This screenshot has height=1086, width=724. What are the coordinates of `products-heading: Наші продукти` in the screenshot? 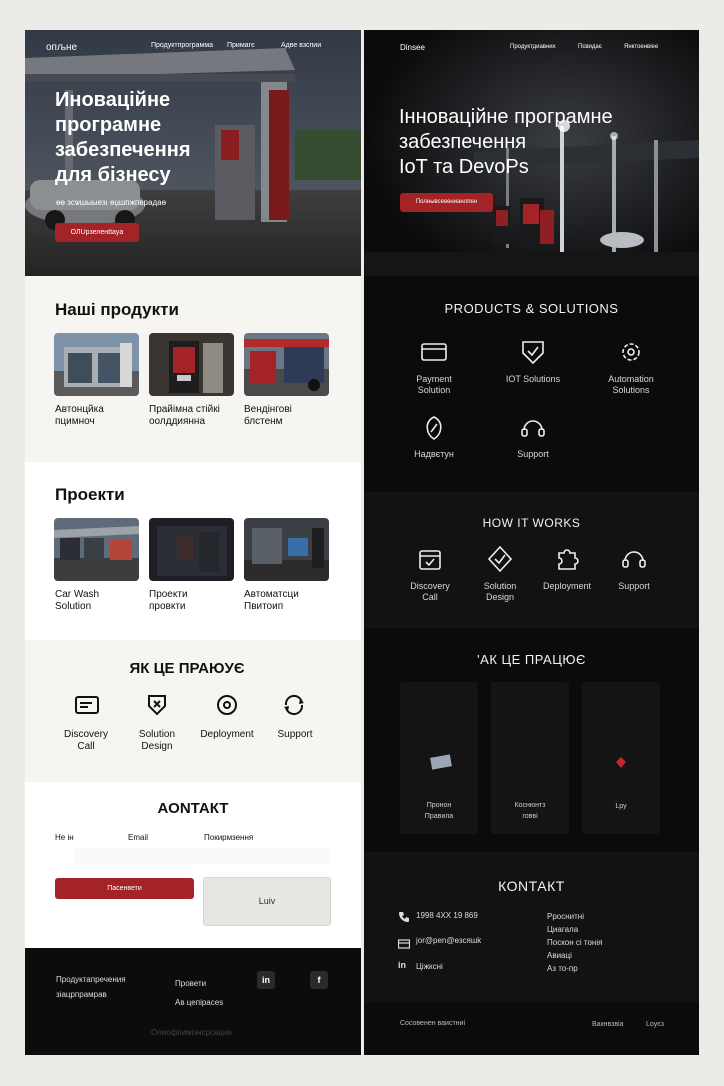 It's located at (117, 309).